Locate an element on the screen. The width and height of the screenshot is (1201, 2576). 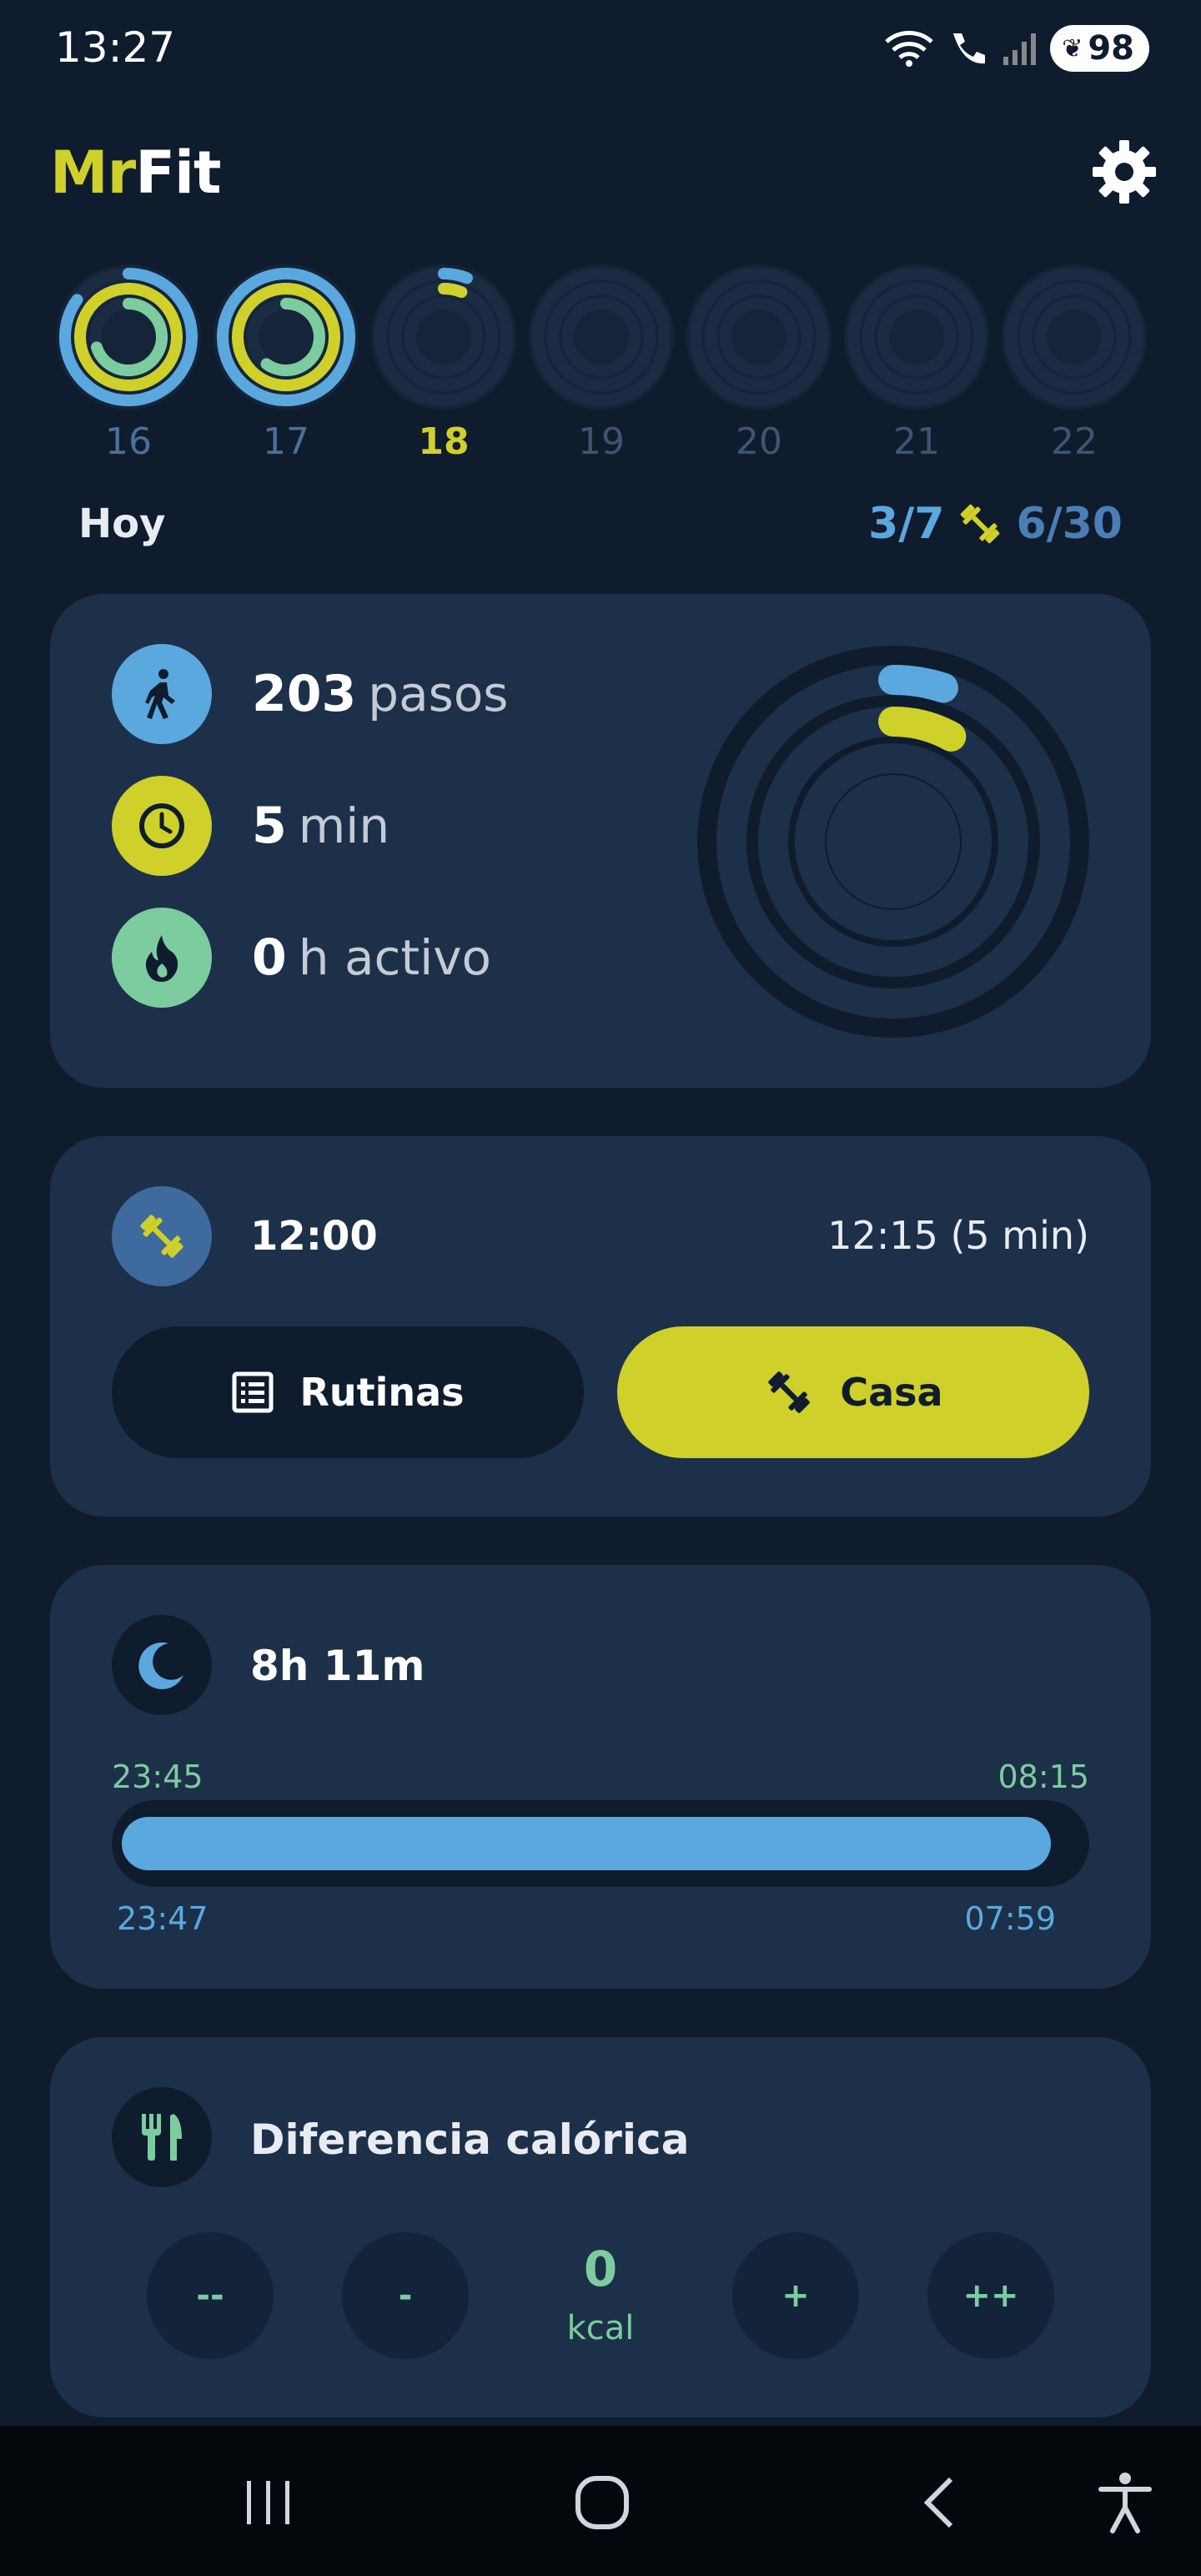
list-icon is located at coordinates (253, 1392).